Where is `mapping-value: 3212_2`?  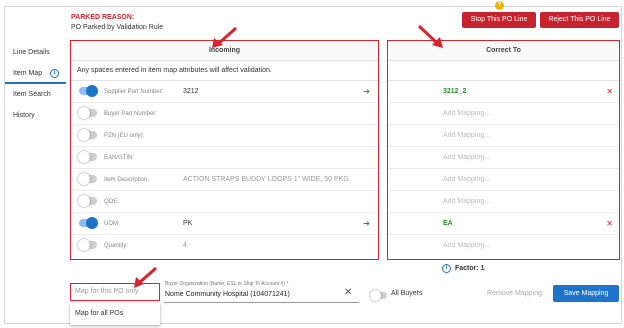
mapping-value: 3212_2 is located at coordinates (454, 92).